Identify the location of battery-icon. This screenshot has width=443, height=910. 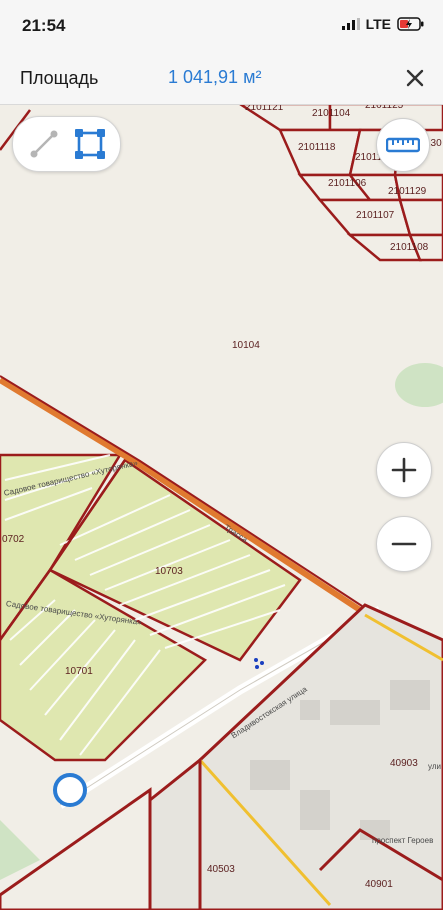
(410, 24).